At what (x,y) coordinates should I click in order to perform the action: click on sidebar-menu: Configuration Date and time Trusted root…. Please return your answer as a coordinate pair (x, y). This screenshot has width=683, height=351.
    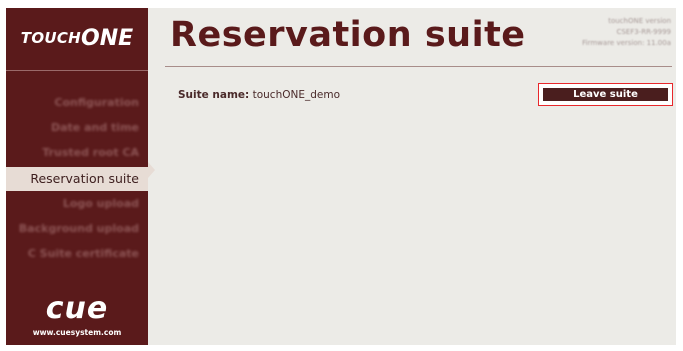
    Looking at the image, I should click on (77, 178).